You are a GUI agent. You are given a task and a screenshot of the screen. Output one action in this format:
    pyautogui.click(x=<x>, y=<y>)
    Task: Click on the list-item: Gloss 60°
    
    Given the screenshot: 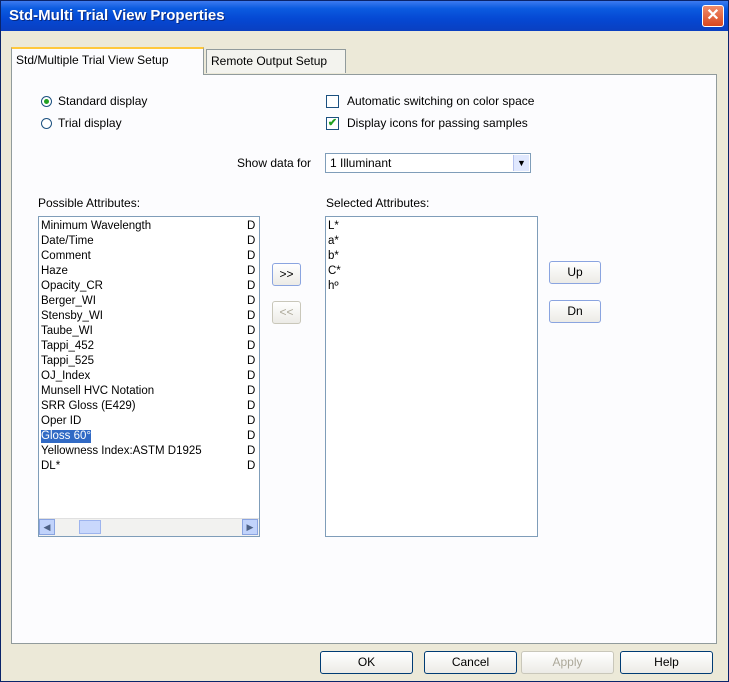 What is the action you would take?
    pyautogui.click(x=66, y=436)
    